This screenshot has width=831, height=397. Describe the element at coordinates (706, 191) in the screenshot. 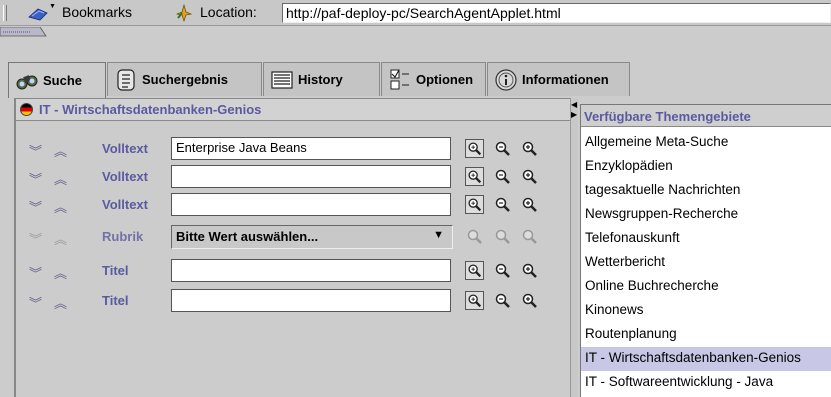

I see `list-item: tagesaktuelle Nachrichten` at that location.